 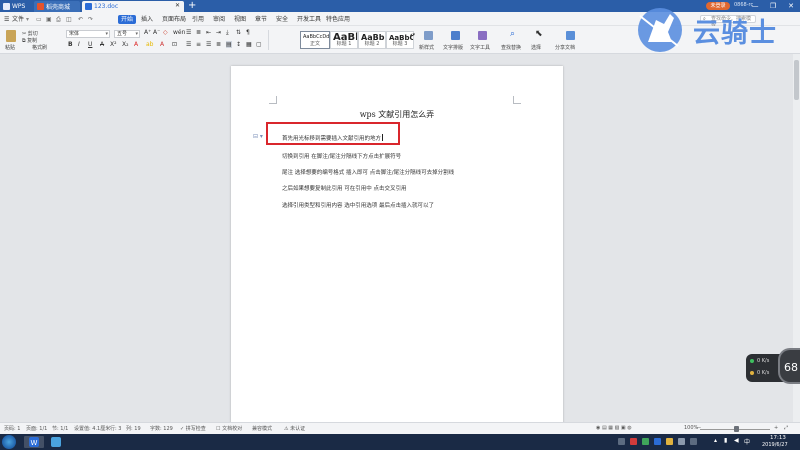 What do you see at coordinates (113, 44) in the screenshot?
I see `superscript-icon: X²` at bounding box center [113, 44].